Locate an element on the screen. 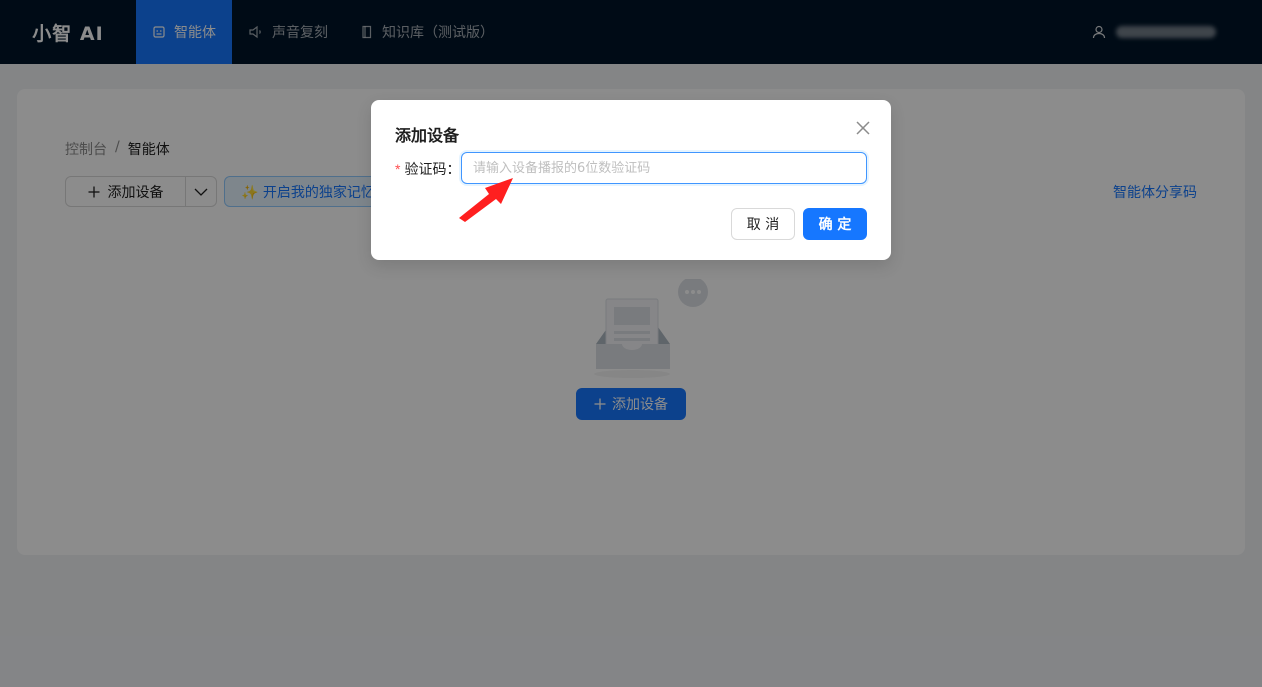 The height and width of the screenshot is (687, 1262). close-icon is located at coordinates (863, 128).